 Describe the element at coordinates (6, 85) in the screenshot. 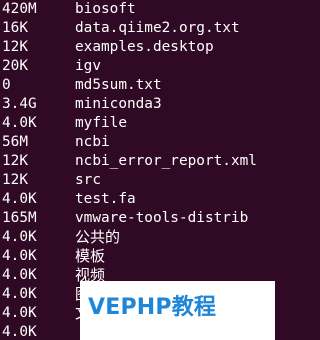

I see `file-size: 0` at that location.